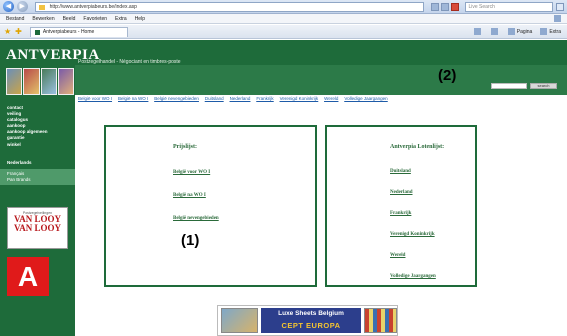 This screenshot has height=336, width=567. What do you see at coordinates (133, 99) in the screenshot?
I see `topnav-link-belgie-na-wo1: België na WO I` at bounding box center [133, 99].